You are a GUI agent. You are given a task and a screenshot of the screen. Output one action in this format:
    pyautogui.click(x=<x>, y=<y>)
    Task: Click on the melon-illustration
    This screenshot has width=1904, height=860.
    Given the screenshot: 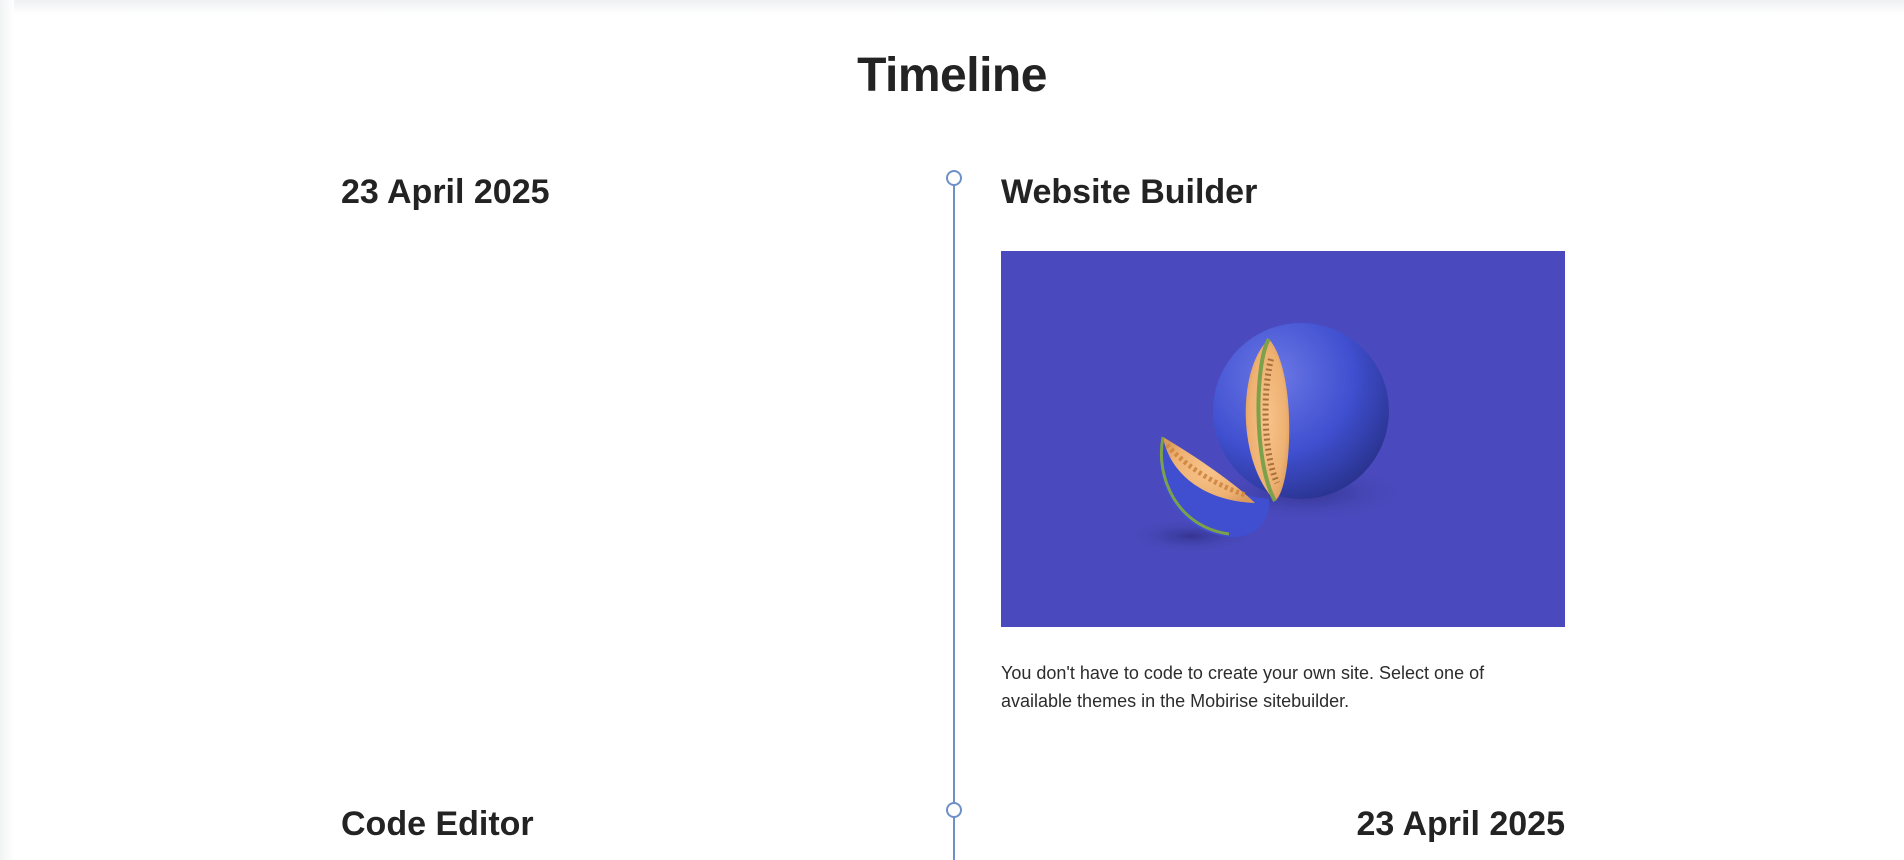 What is the action you would take?
    pyautogui.click(x=1268, y=438)
    